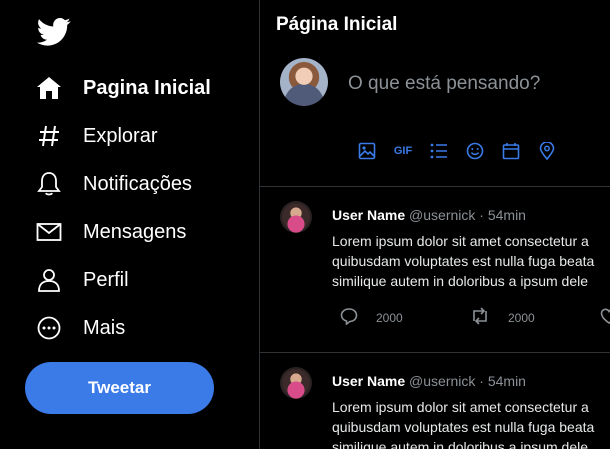 Image resolution: width=610 pixels, height=449 pixels. I want to click on sidebar-item-notifications: Notificações, so click(114, 184).